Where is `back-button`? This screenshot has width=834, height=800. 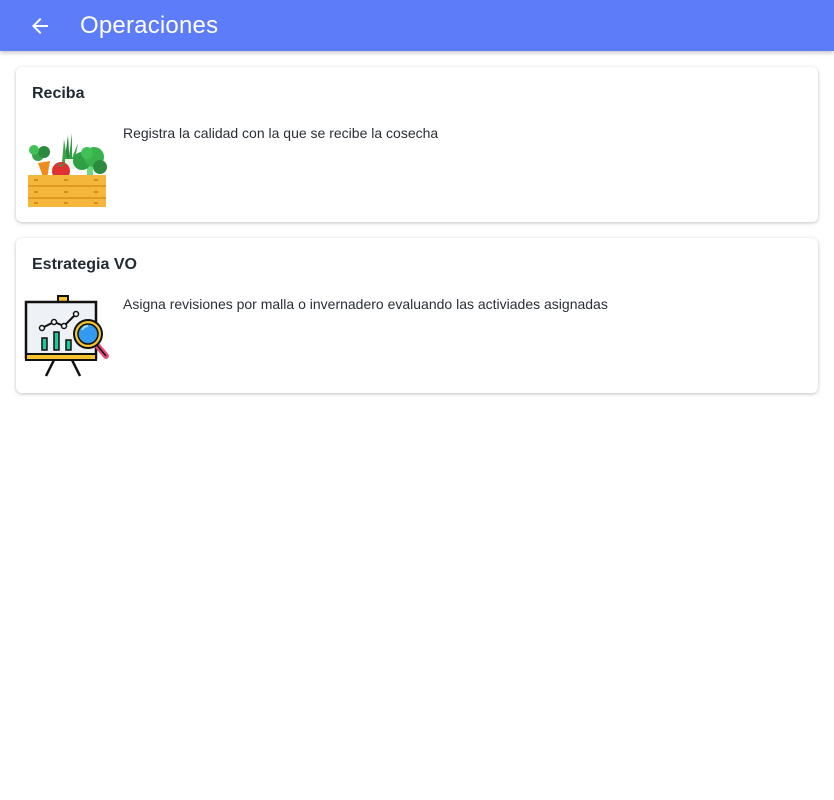 back-button is located at coordinates (40, 26).